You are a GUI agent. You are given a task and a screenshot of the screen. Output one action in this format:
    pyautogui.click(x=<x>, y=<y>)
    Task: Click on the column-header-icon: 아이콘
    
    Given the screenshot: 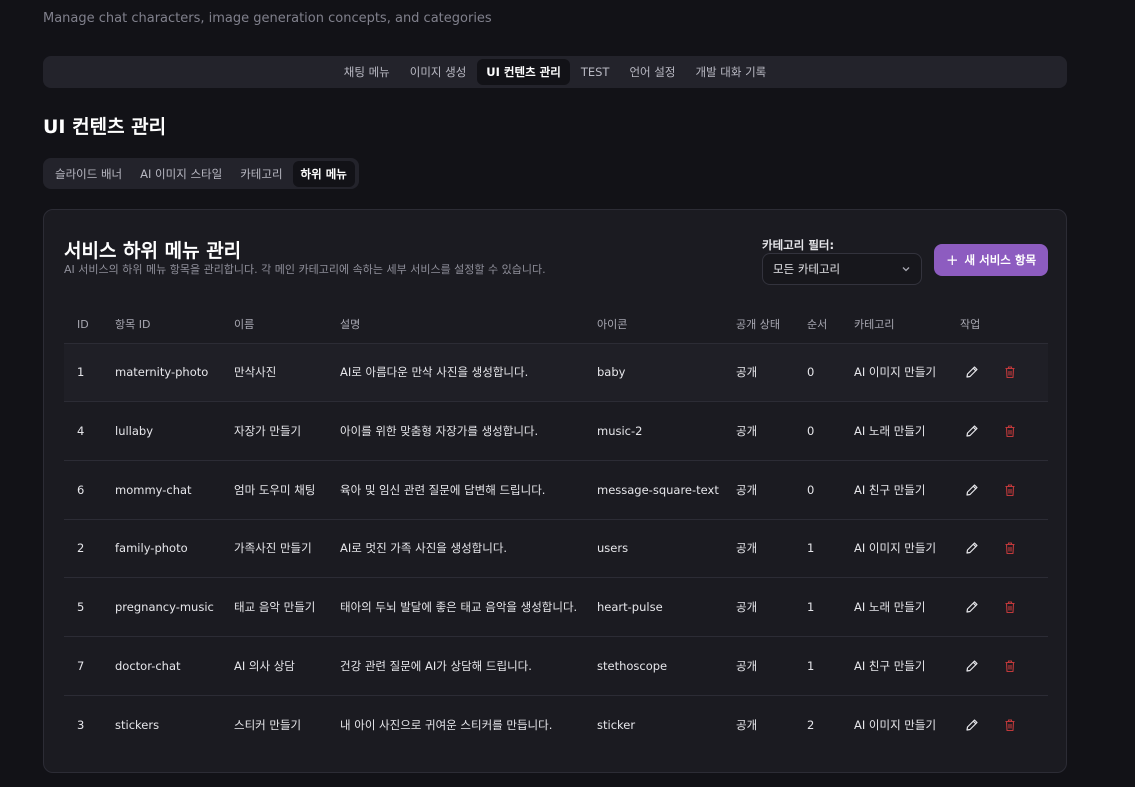 What is the action you would take?
    pyautogui.click(x=653, y=325)
    